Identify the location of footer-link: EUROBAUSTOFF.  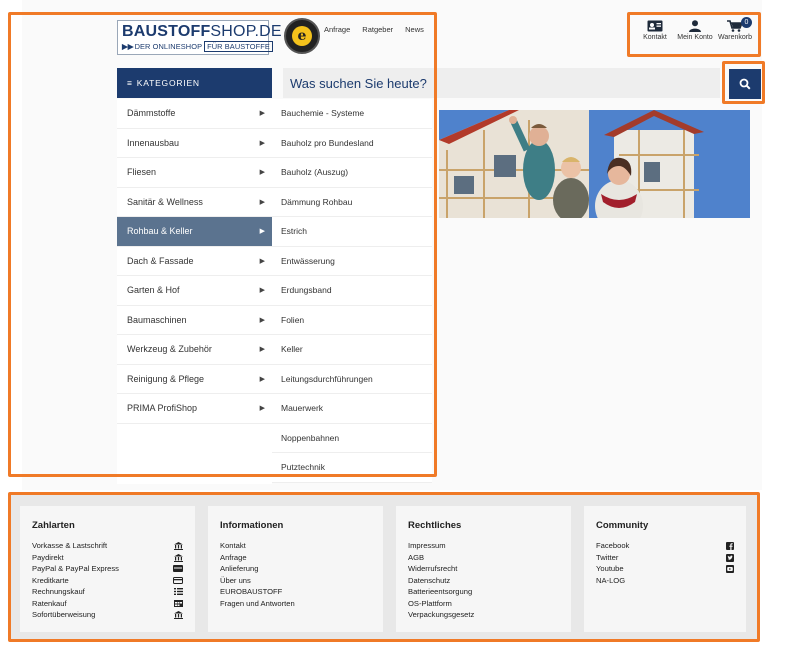
(295, 592).